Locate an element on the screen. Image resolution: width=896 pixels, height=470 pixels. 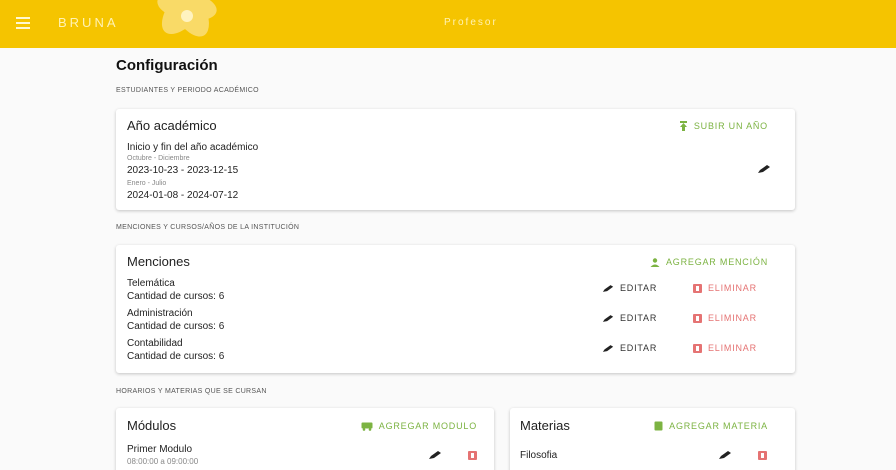
mentions-title: Menciones is located at coordinates (158, 261).